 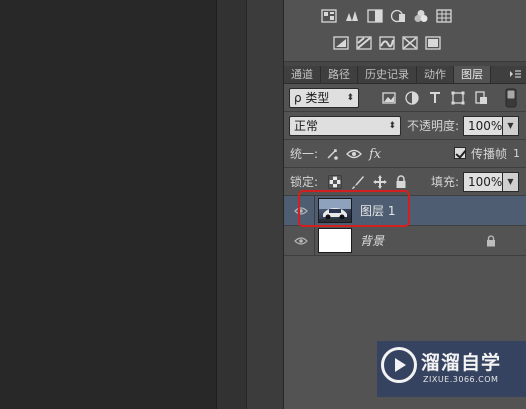 I want to click on panel-tab-bar: 通道 路径 历史记录 动作 图层, so click(x=405, y=75).